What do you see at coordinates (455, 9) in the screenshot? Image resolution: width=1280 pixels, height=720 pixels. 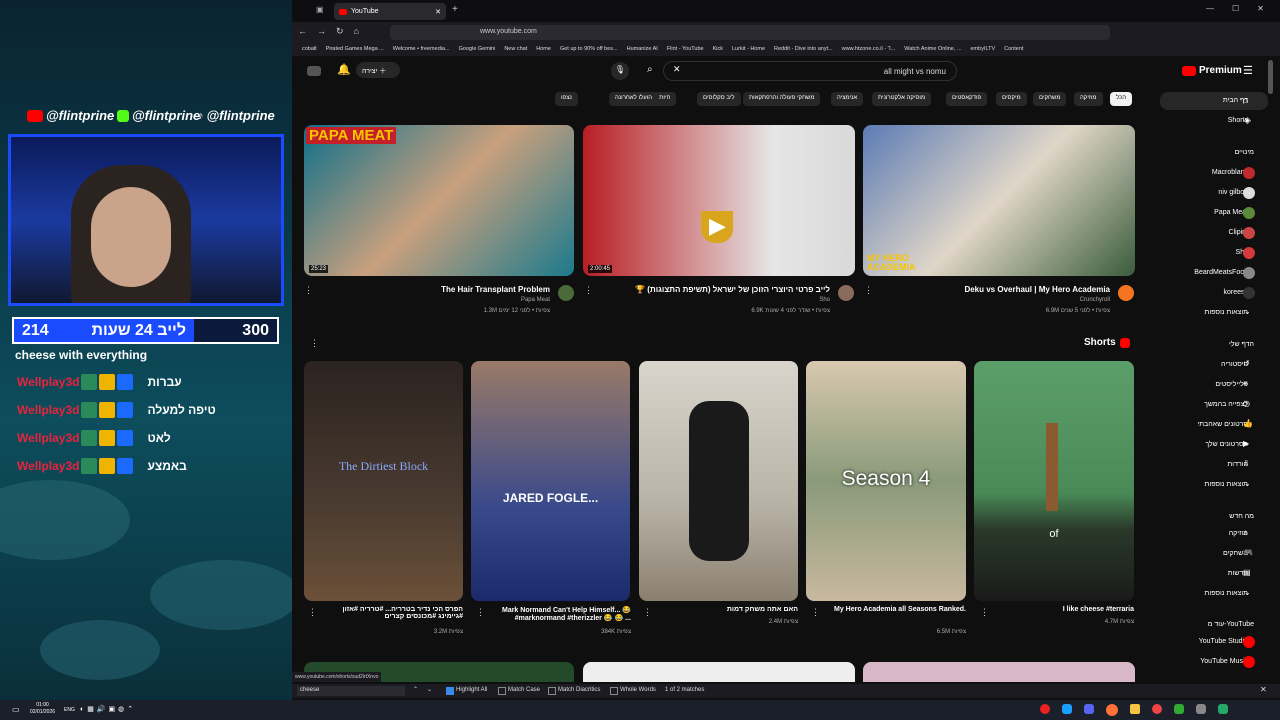 I see `new-tab-icon: +` at bounding box center [455, 9].